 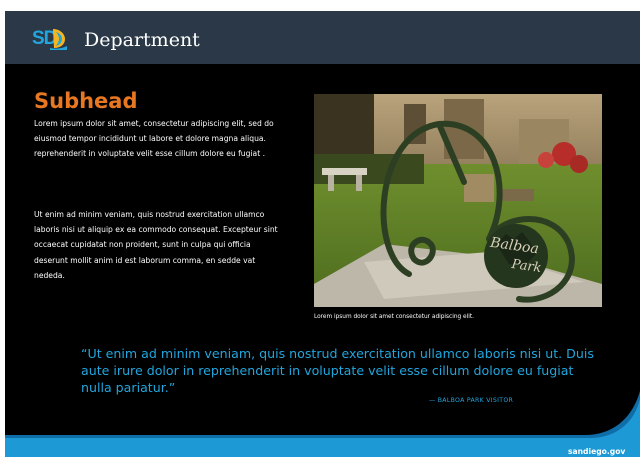 I want to click on site-link: sandiego.gov, so click(x=596, y=451).